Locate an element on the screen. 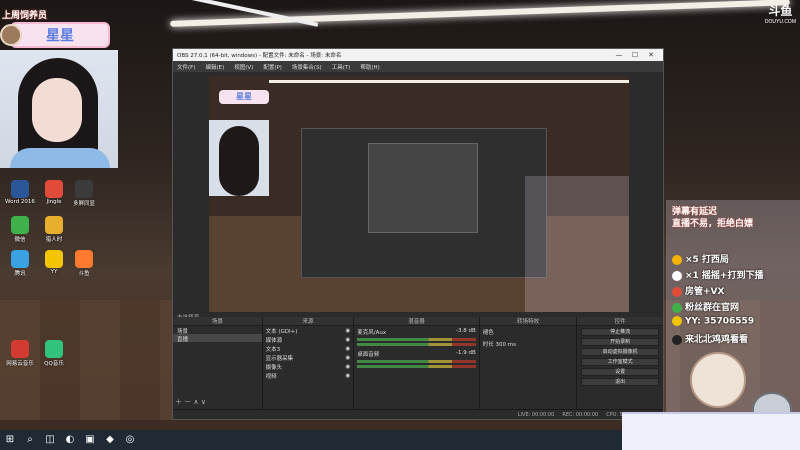  desktop-icon: 网易云音乐 is located at coordinates (20, 353).